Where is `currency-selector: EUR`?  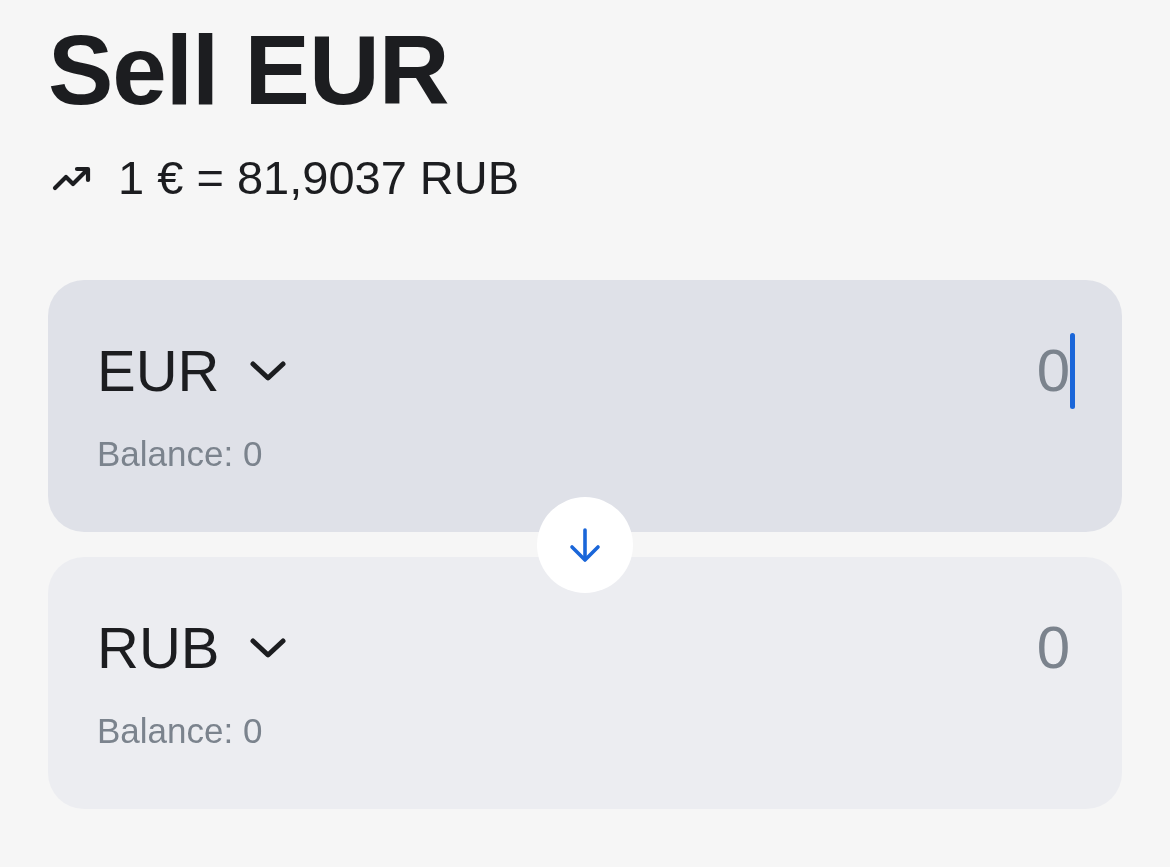
currency-selector: EUR is located at coordinates (192, 371).